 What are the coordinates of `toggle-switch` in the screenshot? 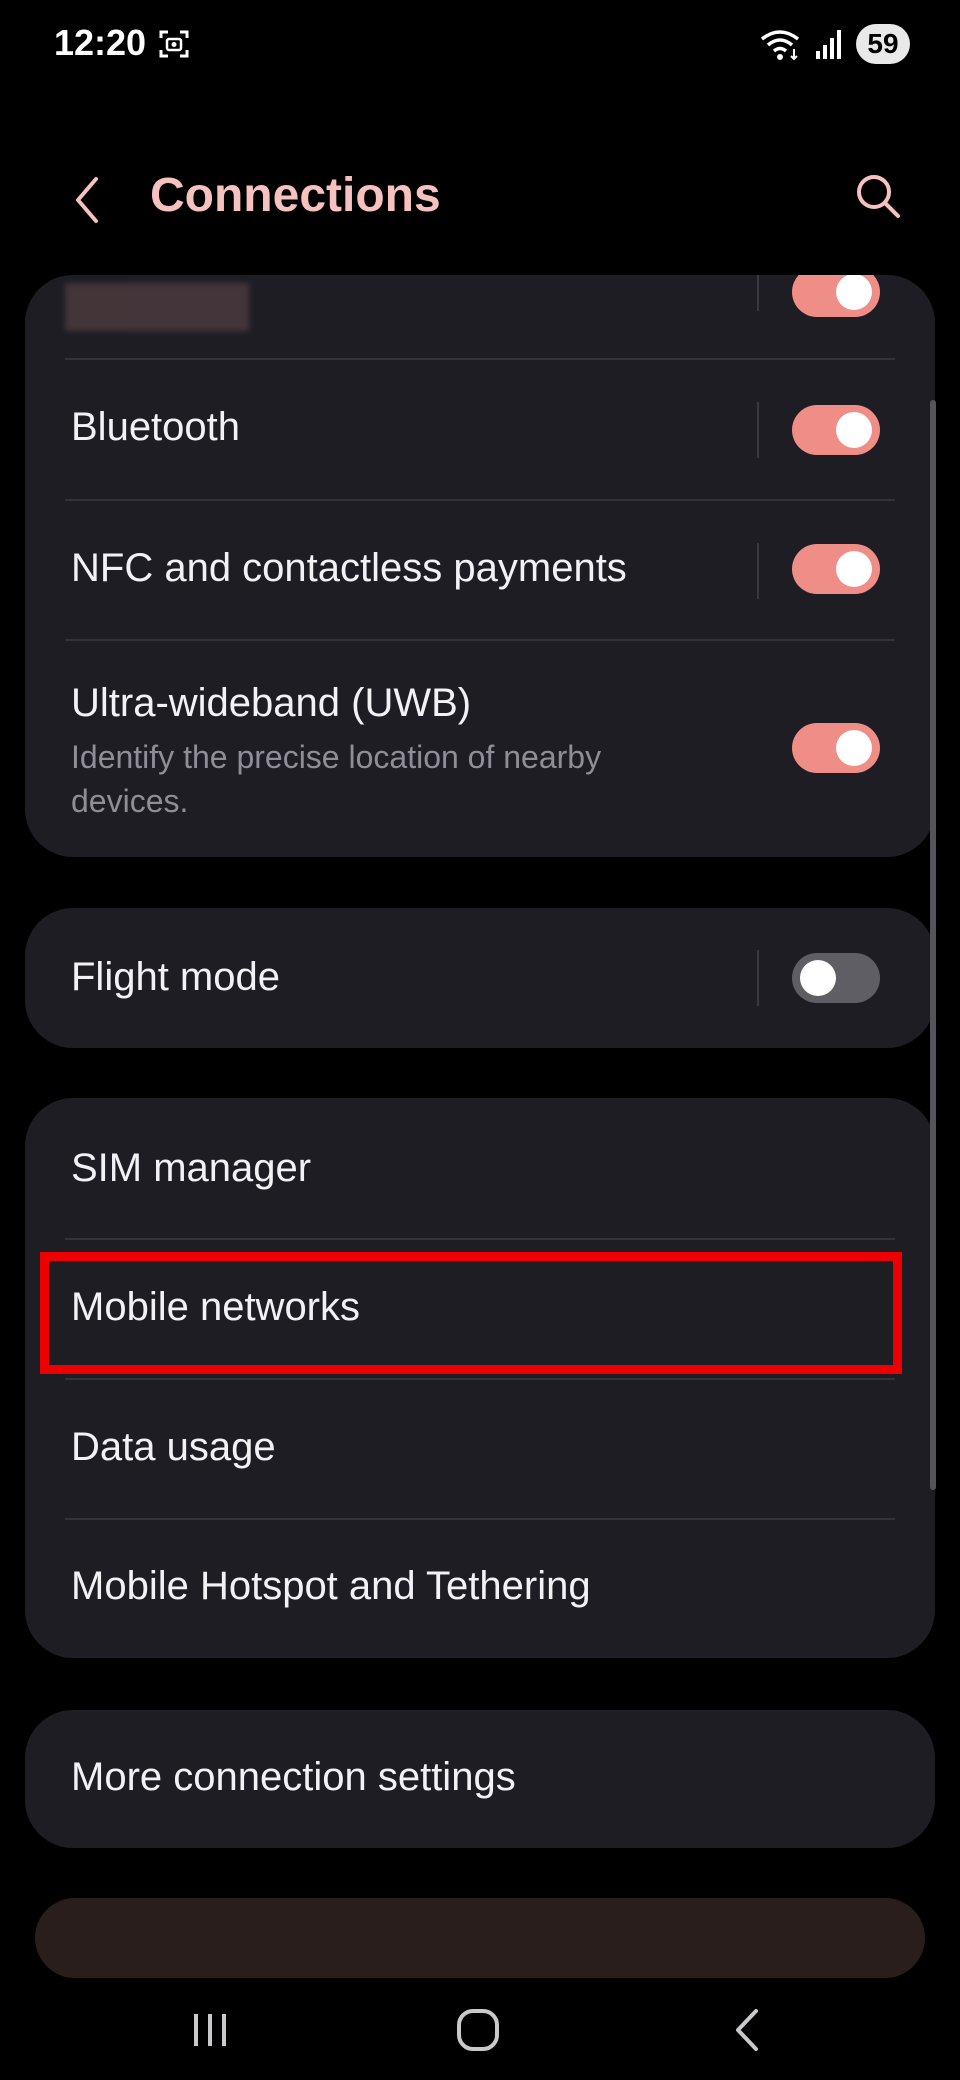 It's located at (836, 296).